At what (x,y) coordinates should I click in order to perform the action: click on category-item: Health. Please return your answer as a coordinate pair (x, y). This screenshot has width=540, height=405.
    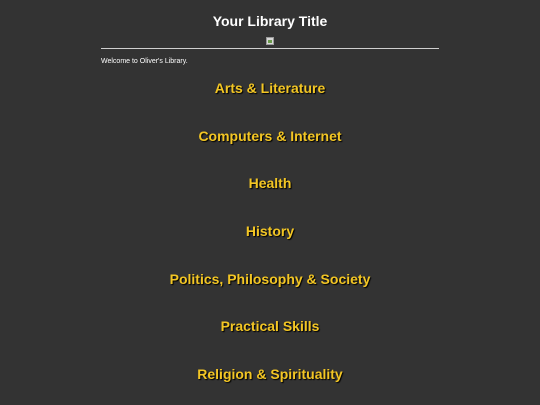
    Looking at the image, I should click on (270, 199).